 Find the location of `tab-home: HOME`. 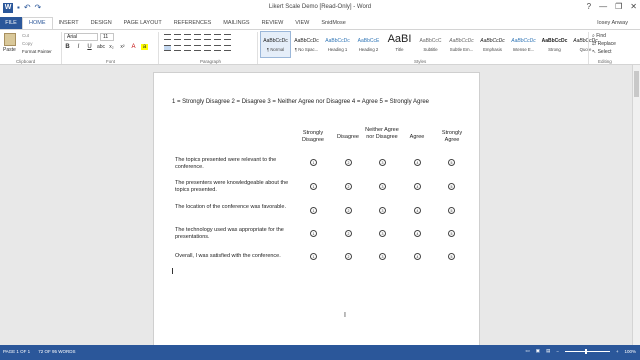

tab-home: HOME is located at coordinates (37, 23).